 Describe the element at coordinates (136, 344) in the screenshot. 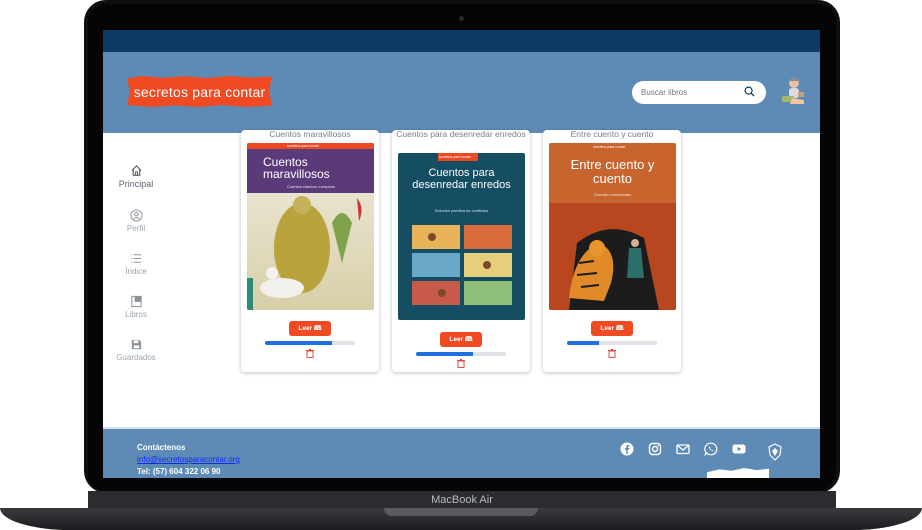

I see `save-icon` at that location.